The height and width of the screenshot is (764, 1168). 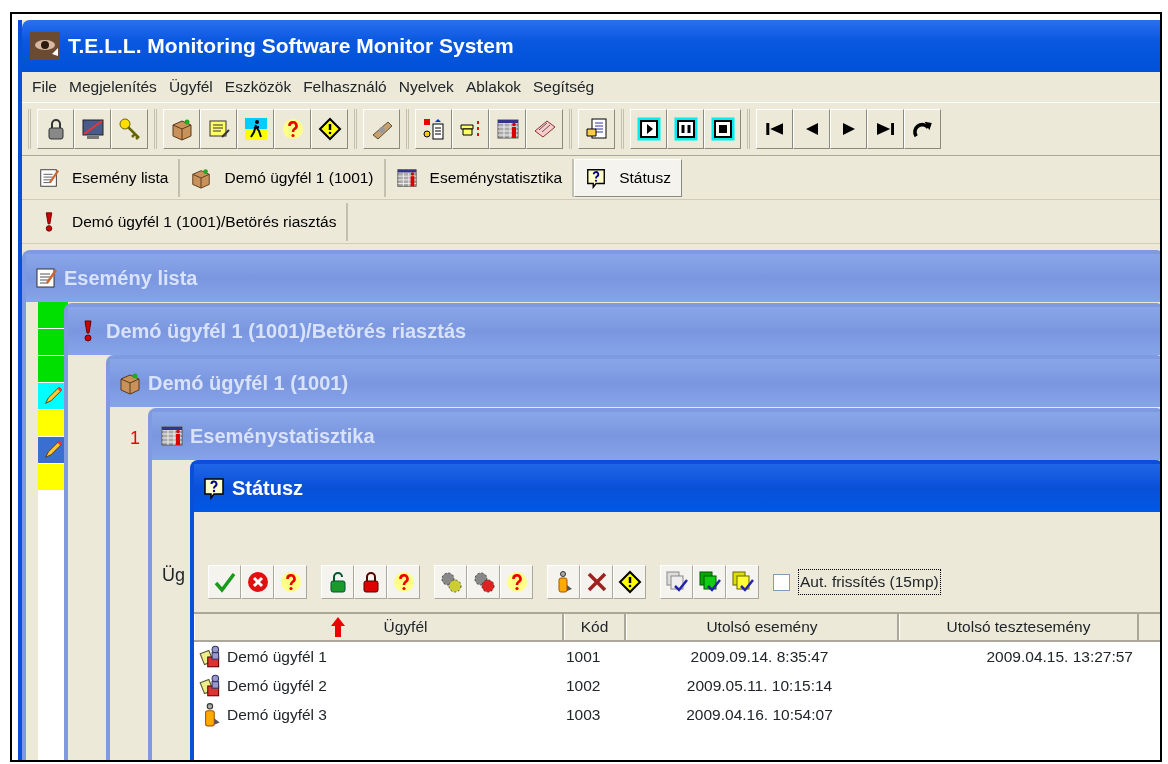 What do you see at coordinates (759, 656) in the screenshot?
I see `table-cell-text: 2009.09.14. 8:35:47` at bounding box center [759, 656].